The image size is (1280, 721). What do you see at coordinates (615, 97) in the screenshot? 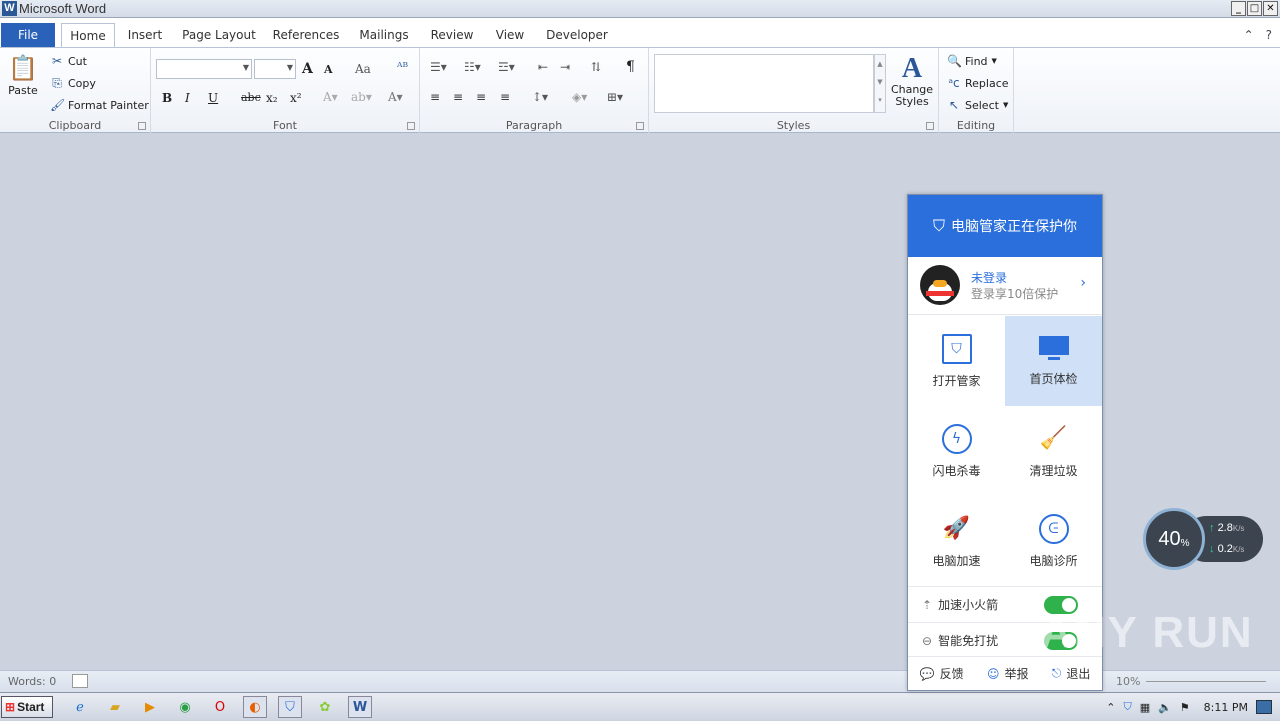
I see `borders-icon: ⊞▾` at bounding box center [615, 97].